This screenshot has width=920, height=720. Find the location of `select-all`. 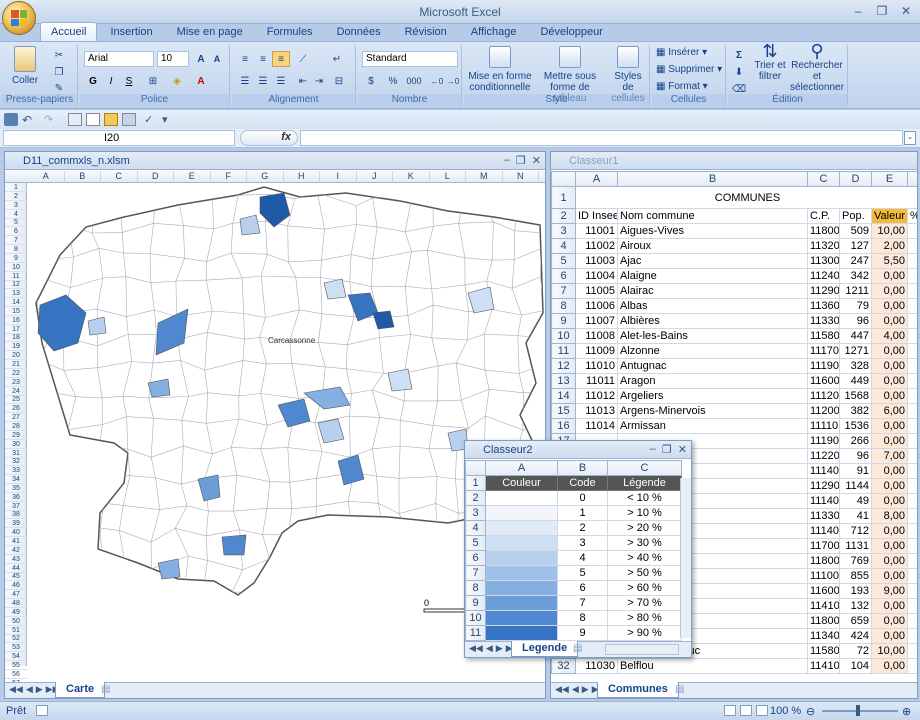

select-all is located at coordinates (475, 468).